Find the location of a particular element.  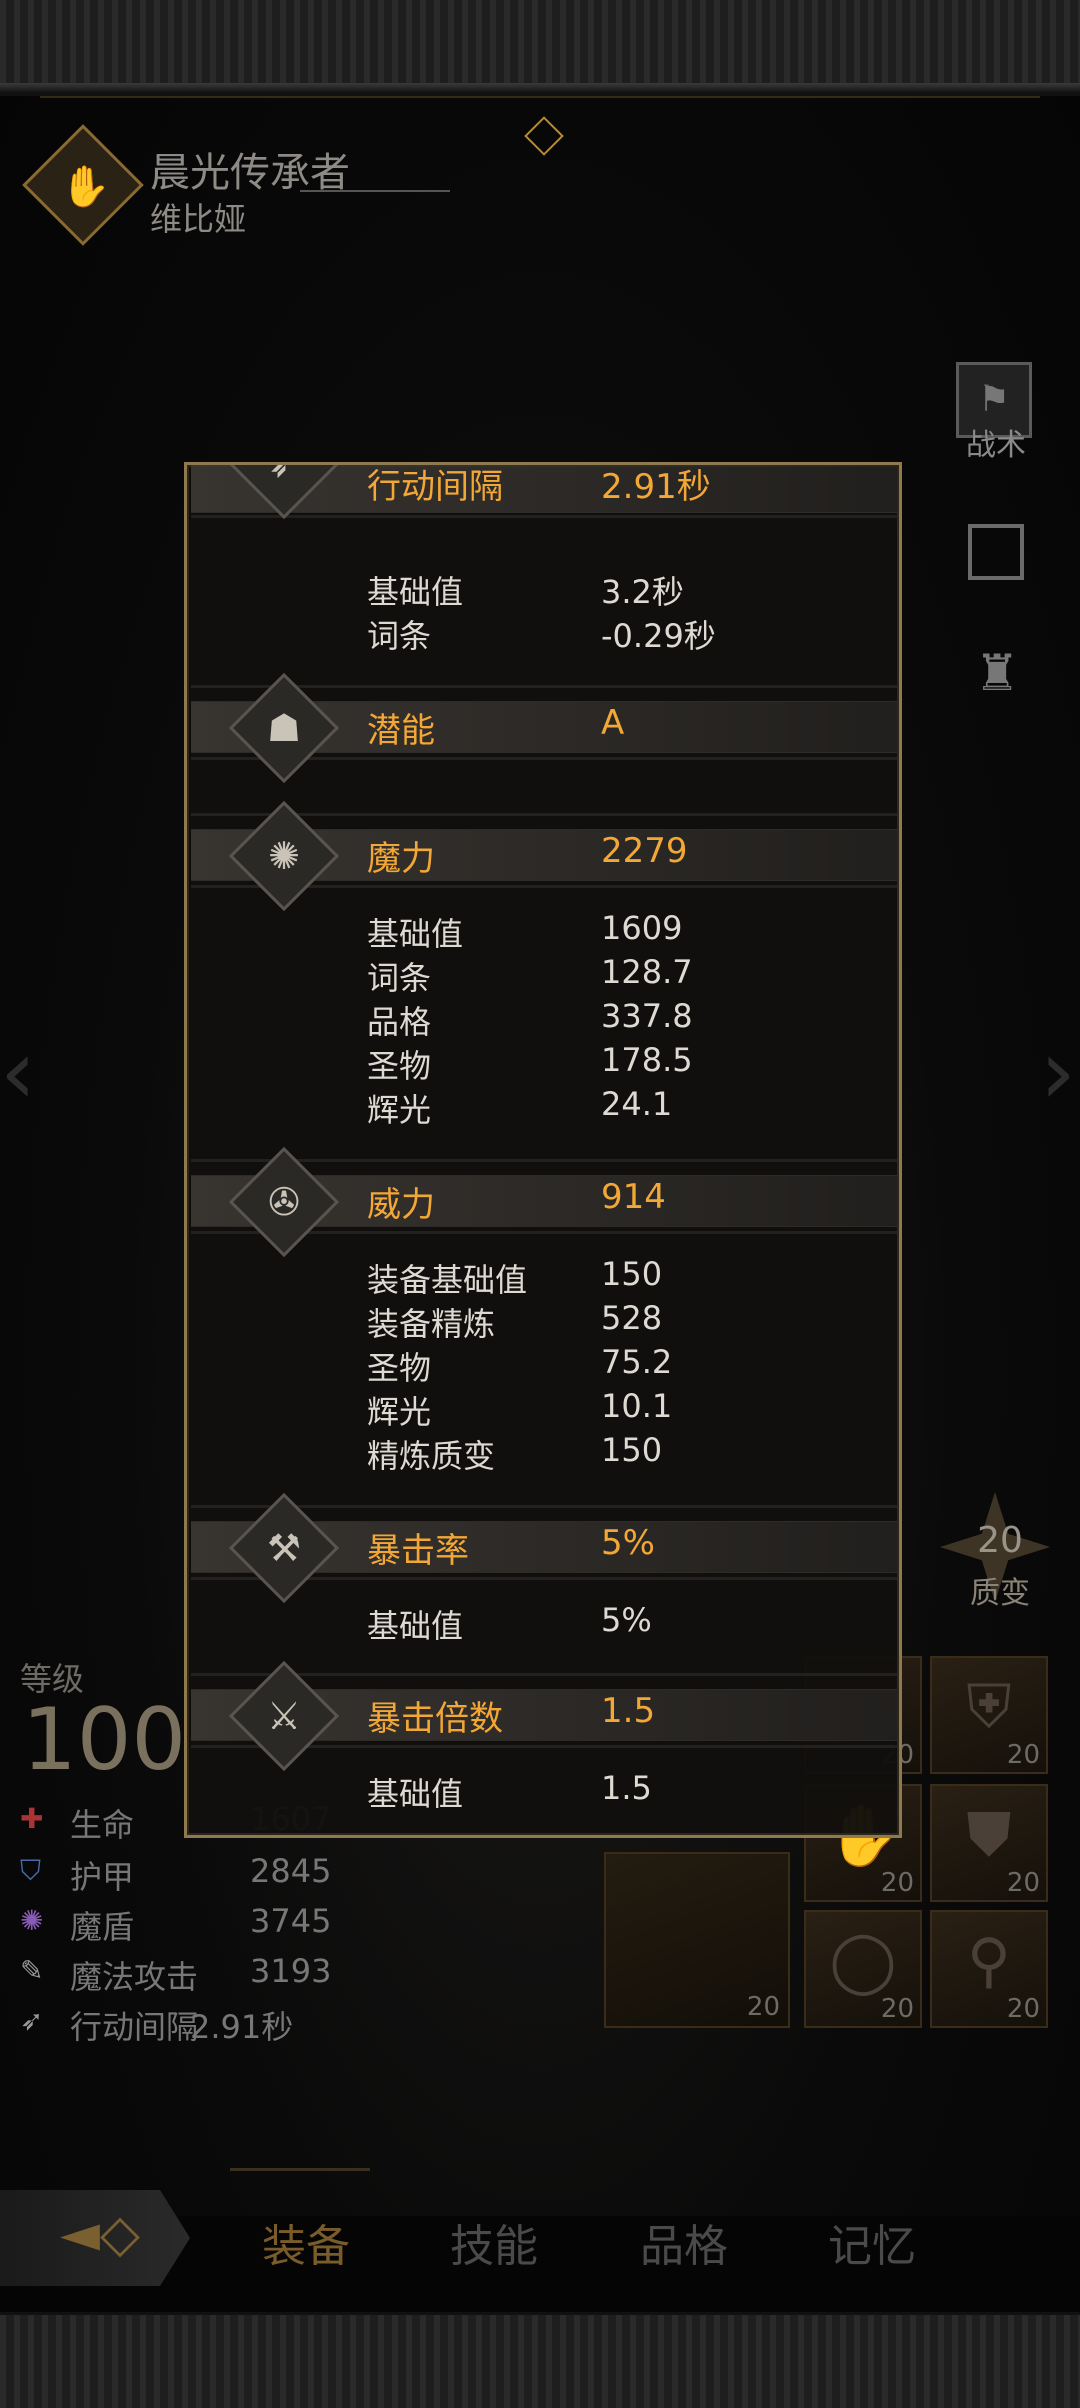

detail-value: 75.2 is located at coordinates (637, 1362).